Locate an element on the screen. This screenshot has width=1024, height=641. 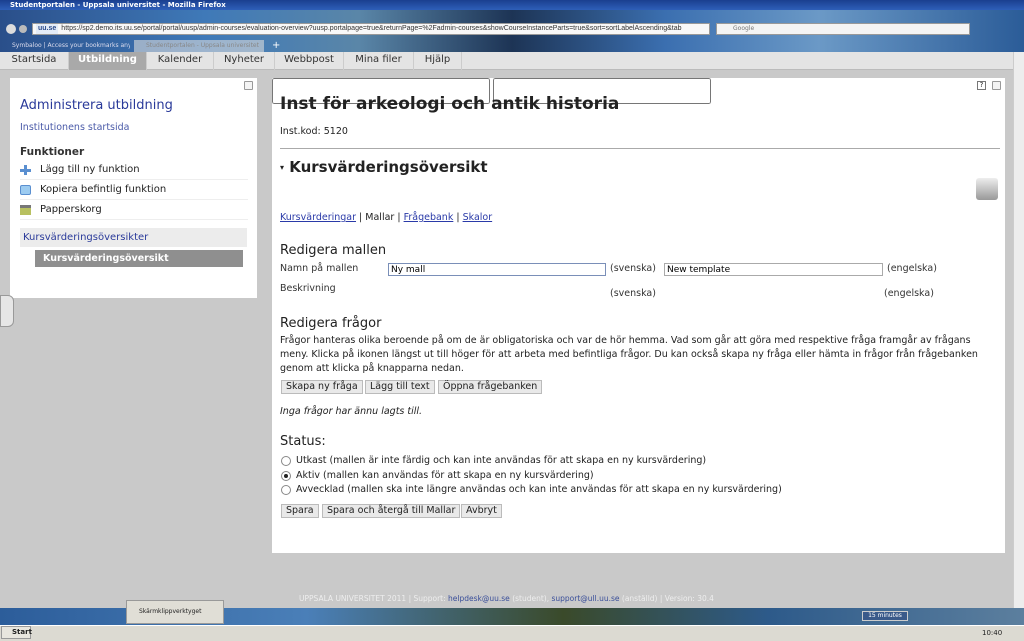
clock: 10:40 is located at coordinates (992, 633).